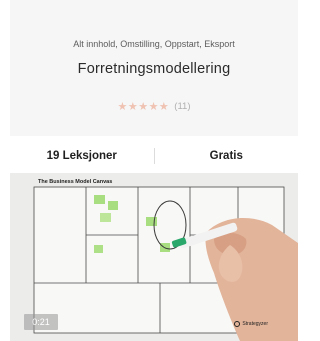  I want to click on strategyzer-logo-icon, so click(237, 324).